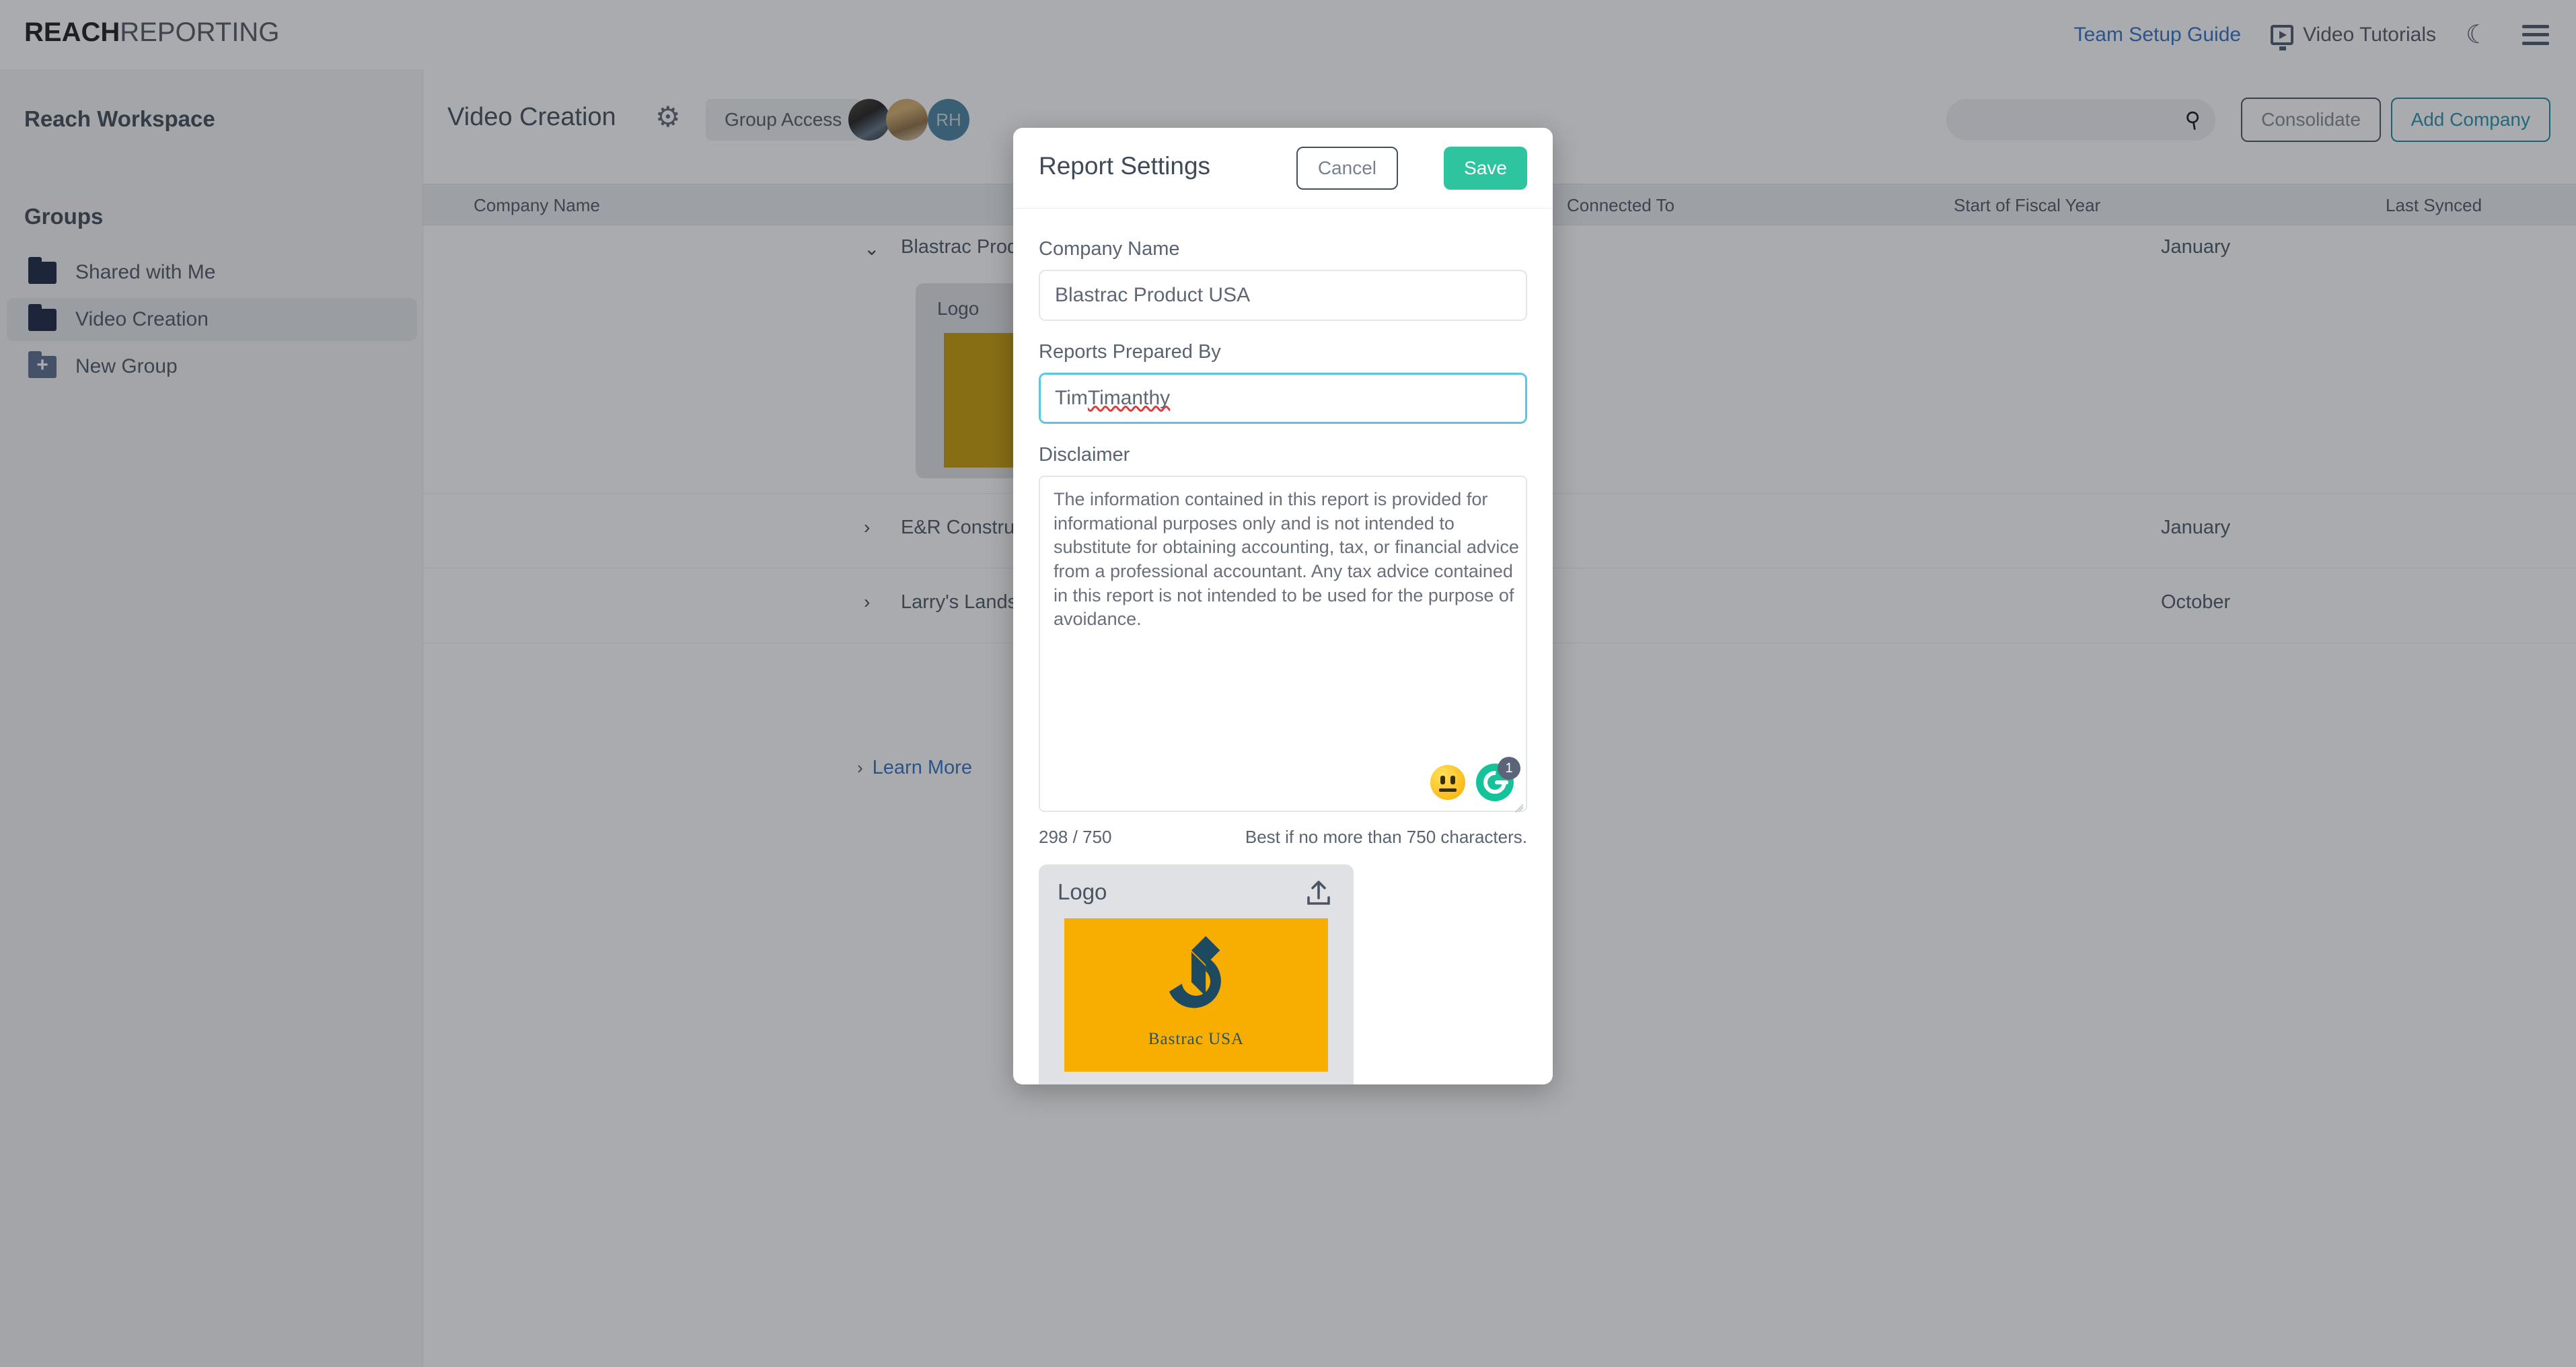 The image size is (2576, 1367). I want to click on logo-card-label: Logo, so click(1082, 892).